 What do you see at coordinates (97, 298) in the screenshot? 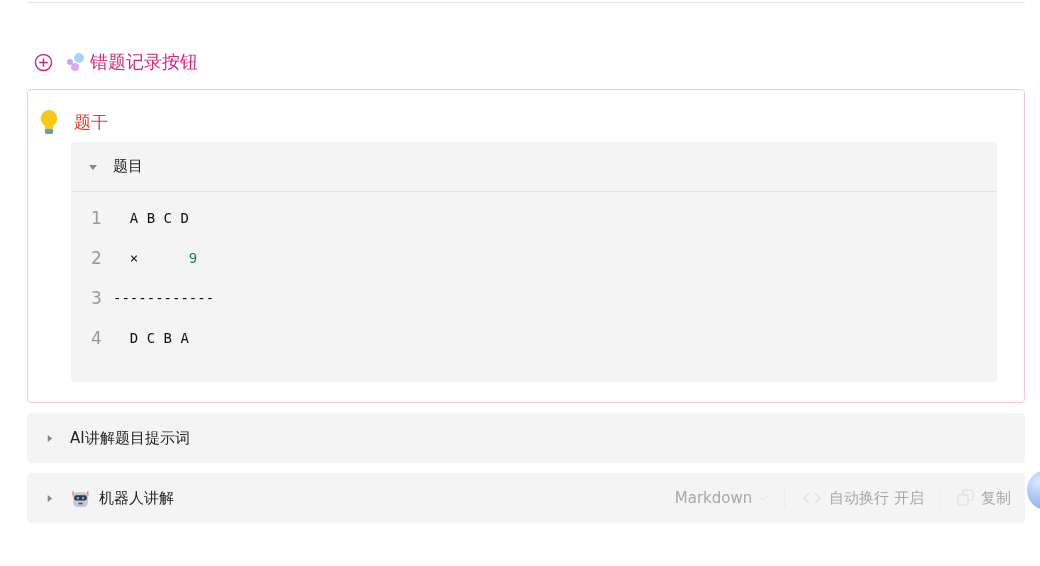
I see `line-number: 3` at bounding box center [97, 298].